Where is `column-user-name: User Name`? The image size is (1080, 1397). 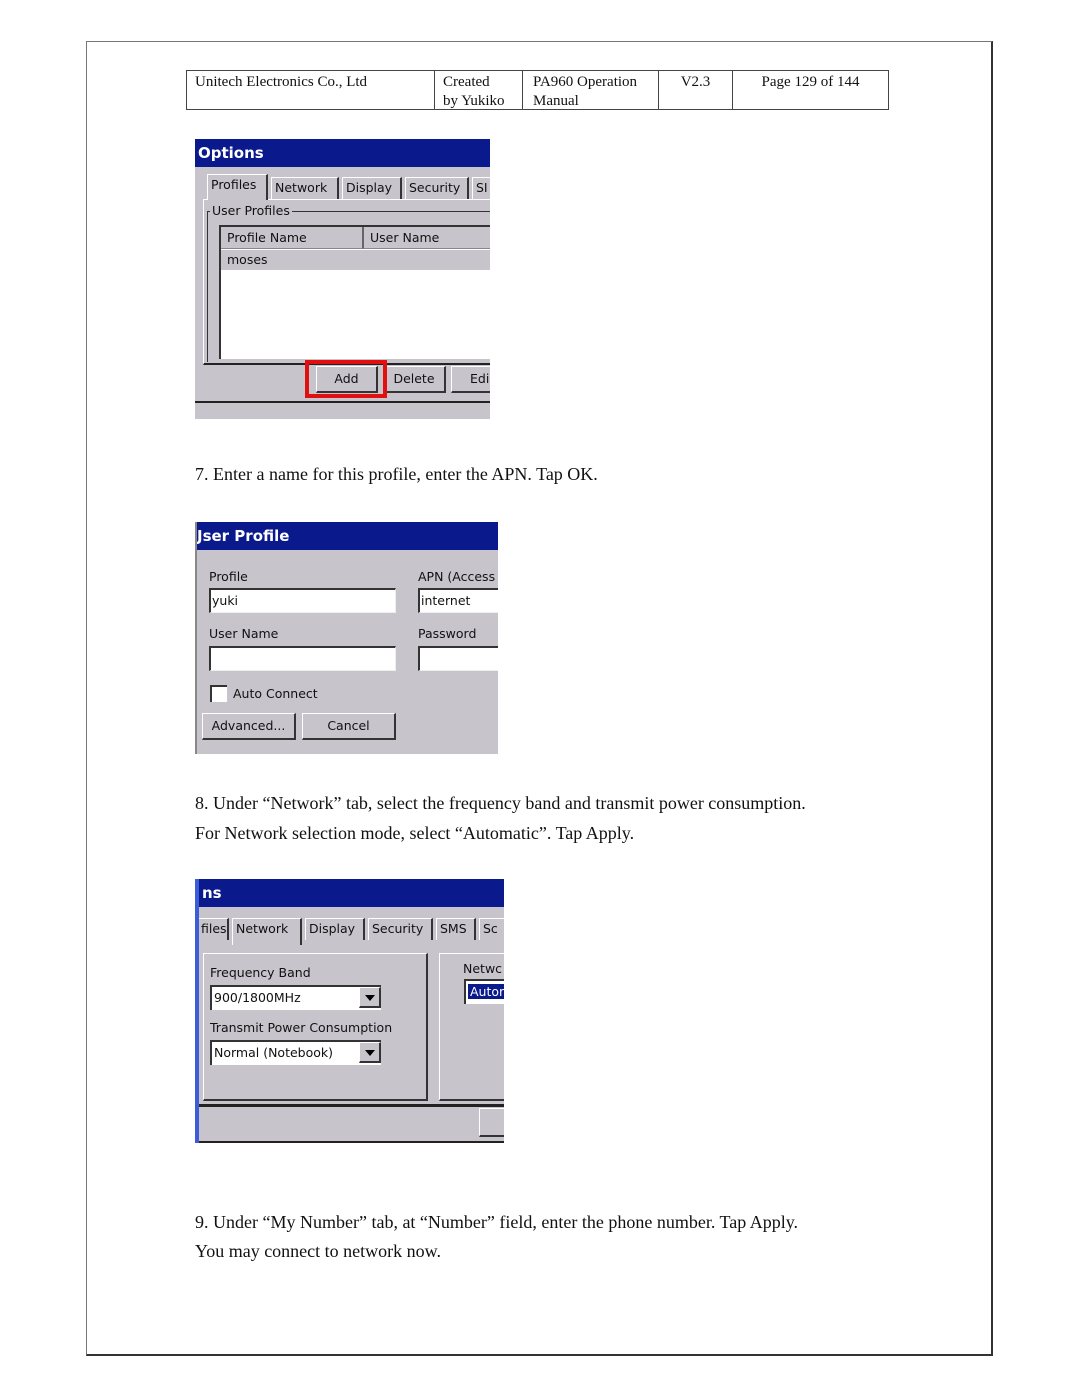
column-user-name: User Name is located at coordinates (427, 238).